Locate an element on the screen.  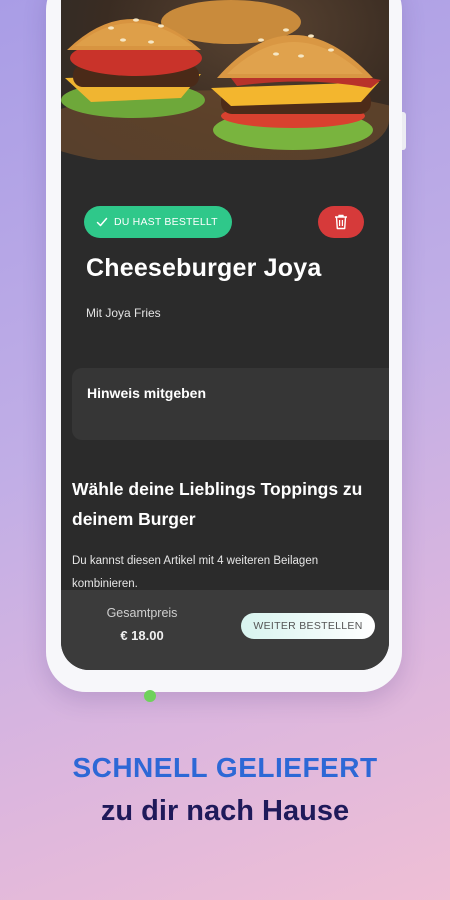
delete-button is located at coordinates (341, 222).